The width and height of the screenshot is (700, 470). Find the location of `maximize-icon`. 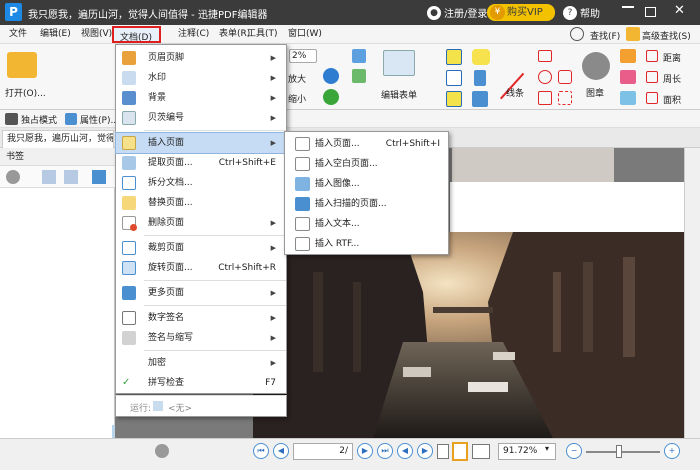

maximize-icon is located at coordinates (650, 12).